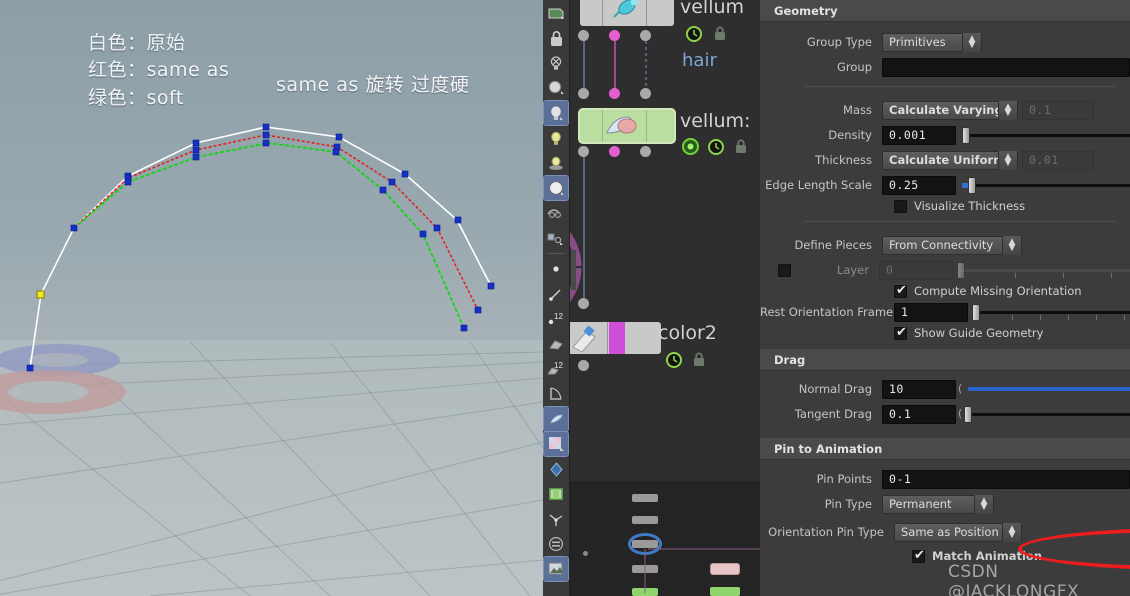 The width and height of the screenshot is (1130, 596). What do you see at coordinates (931, 312) in the screenshot?
I see `rest-orientation-frame-input: 1` at bounding box center [931, 312].